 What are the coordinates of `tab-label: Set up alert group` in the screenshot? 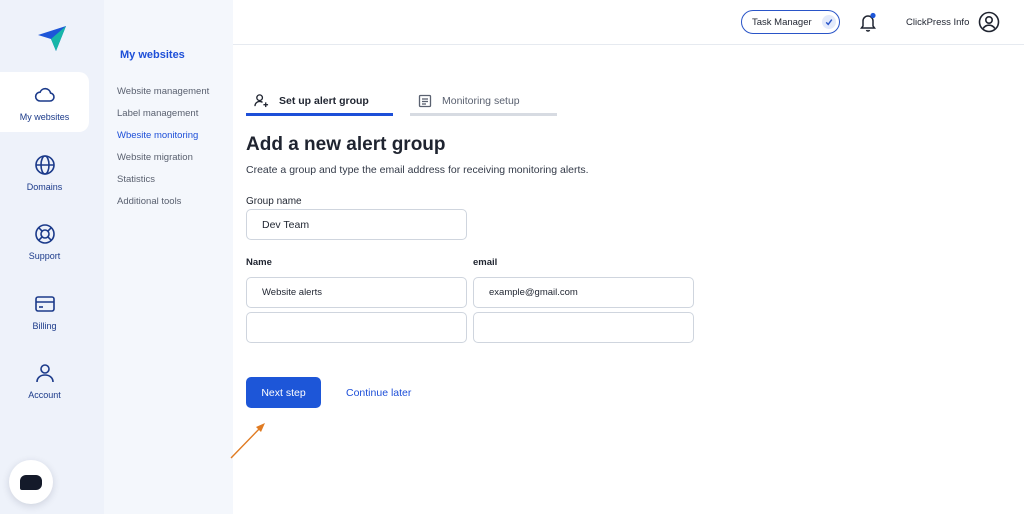 It's located at (324, 100).